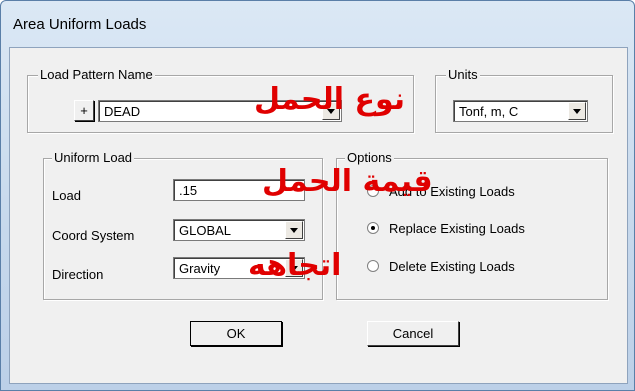  What do you see at coordinates (489, 111) in the screenshot?
I see `units-value: Tonf, m, C` at bounding box center [489, 111].